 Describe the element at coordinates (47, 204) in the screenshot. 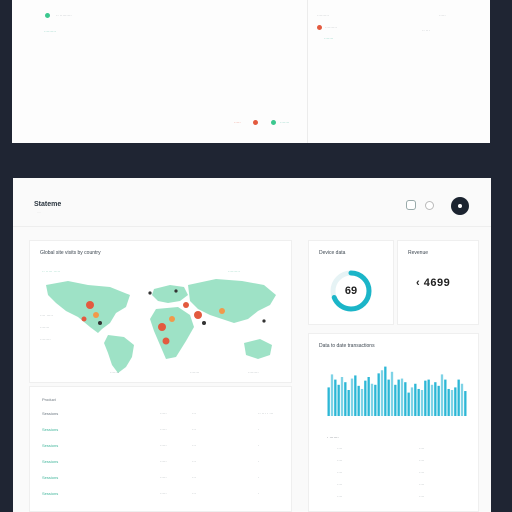

I see `brand-title: Stateme` at that location.